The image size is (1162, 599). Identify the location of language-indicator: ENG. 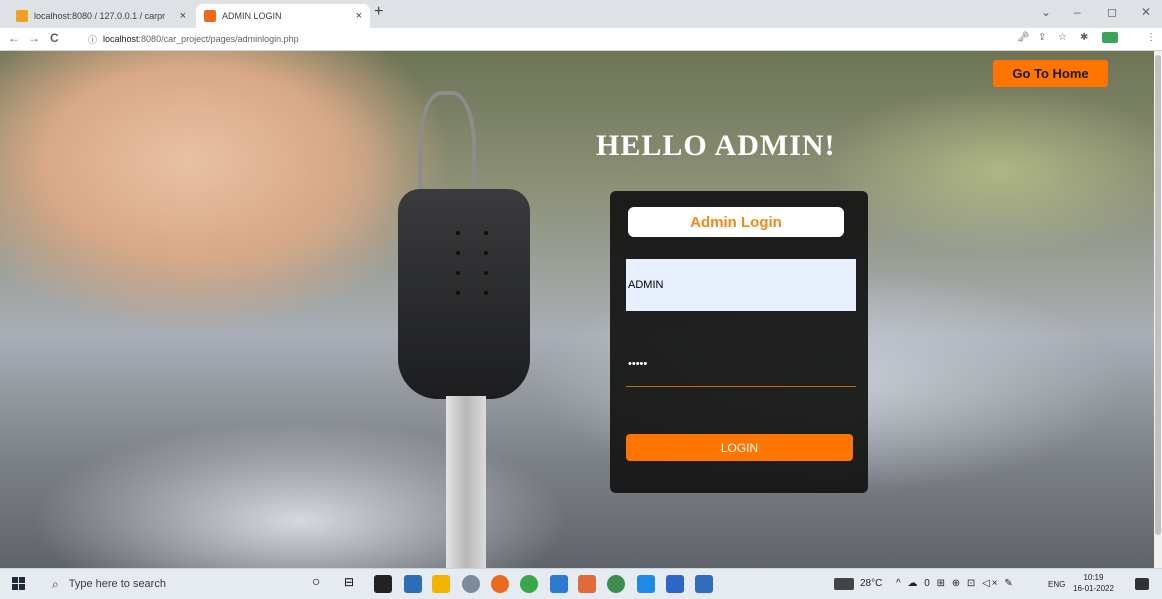
(1056, 584).